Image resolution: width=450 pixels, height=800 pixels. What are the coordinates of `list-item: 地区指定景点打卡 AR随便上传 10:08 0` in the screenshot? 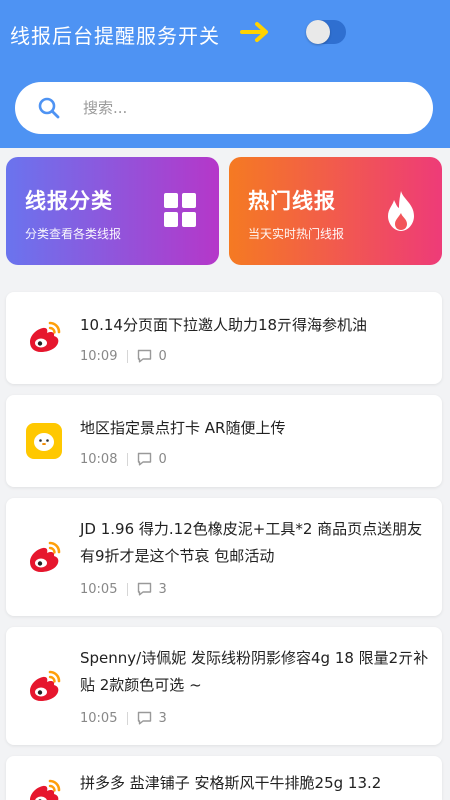 It's located at (224, 441).